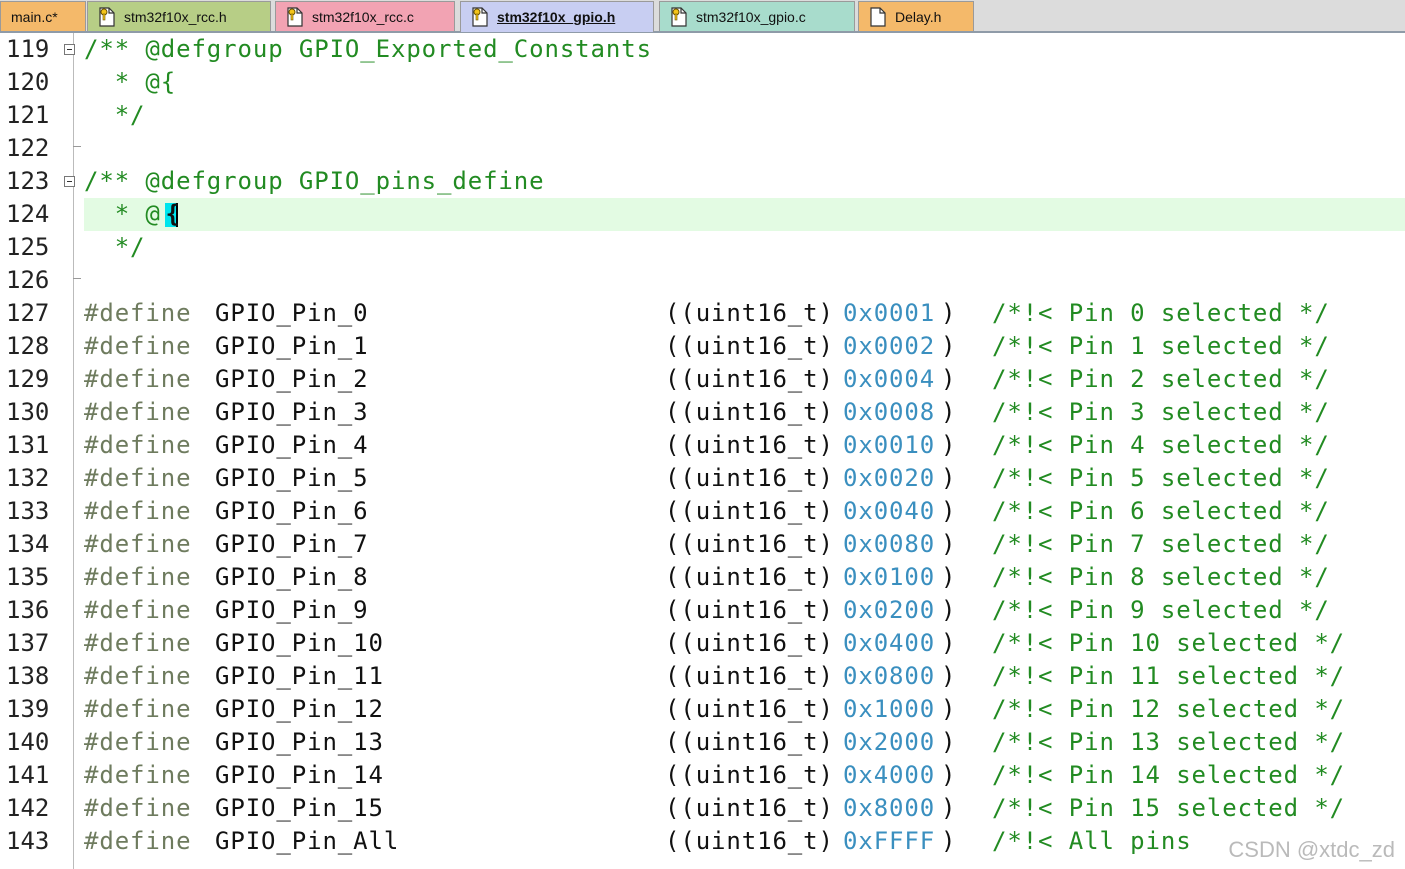 This screenshot has width=1405, height=869. What do you see at coordinates (299, 742) in the screenshot?
I see `macro-name: GPIO_Pin_13` at bounding box center [299, 742].